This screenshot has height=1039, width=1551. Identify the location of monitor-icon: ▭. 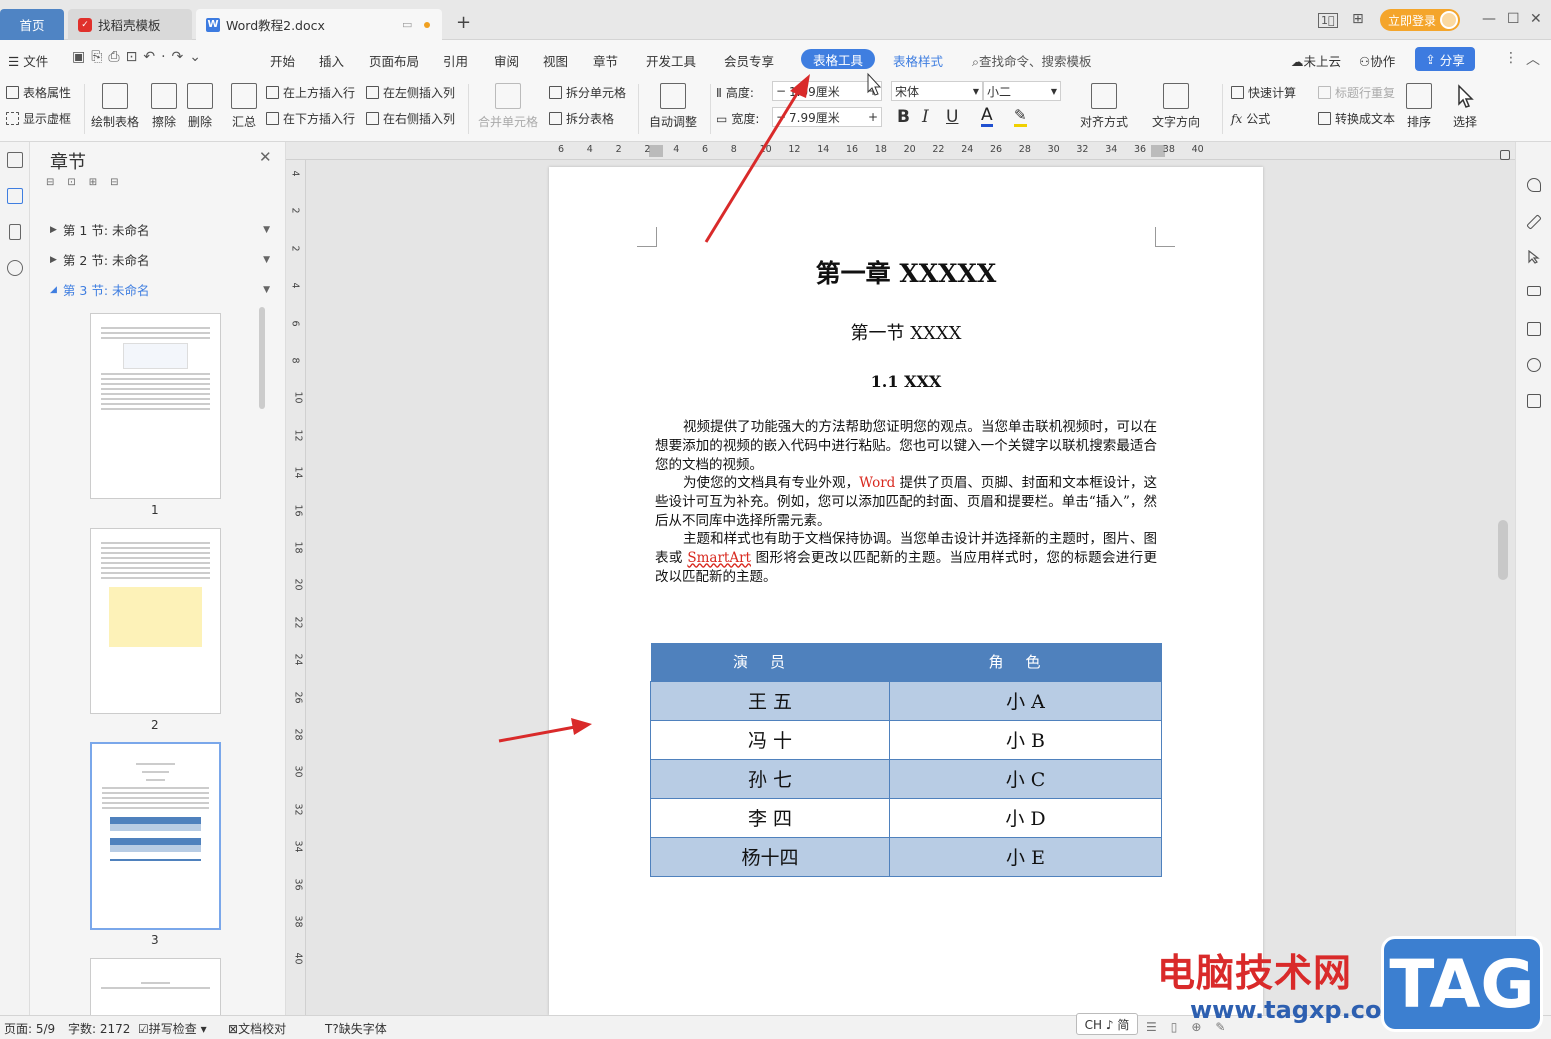
(407, 24).